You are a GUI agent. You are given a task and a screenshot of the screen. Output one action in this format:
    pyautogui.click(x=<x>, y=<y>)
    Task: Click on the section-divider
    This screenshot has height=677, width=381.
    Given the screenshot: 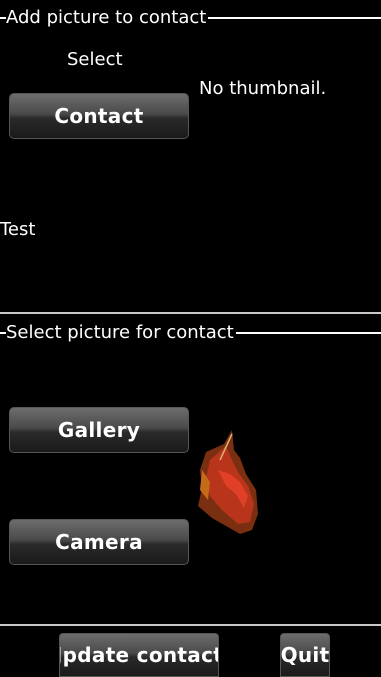 What is the action you would take?
    pyautogui.click(x=190, y=313)
    